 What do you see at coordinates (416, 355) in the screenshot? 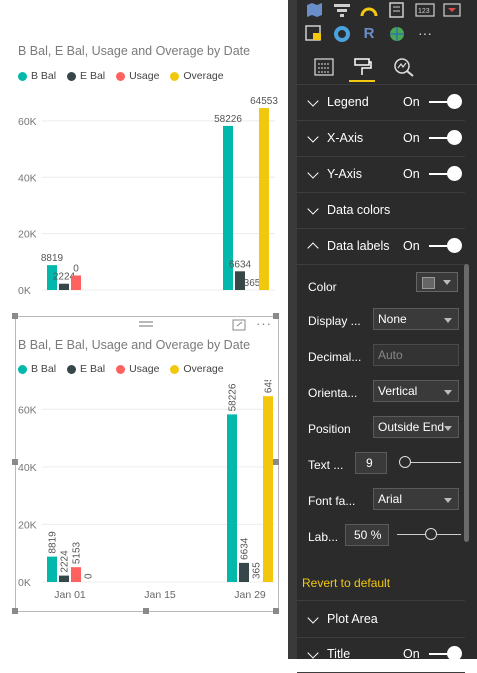
I see `decimal-places-input: Auto` at bounding box center [416, 355].